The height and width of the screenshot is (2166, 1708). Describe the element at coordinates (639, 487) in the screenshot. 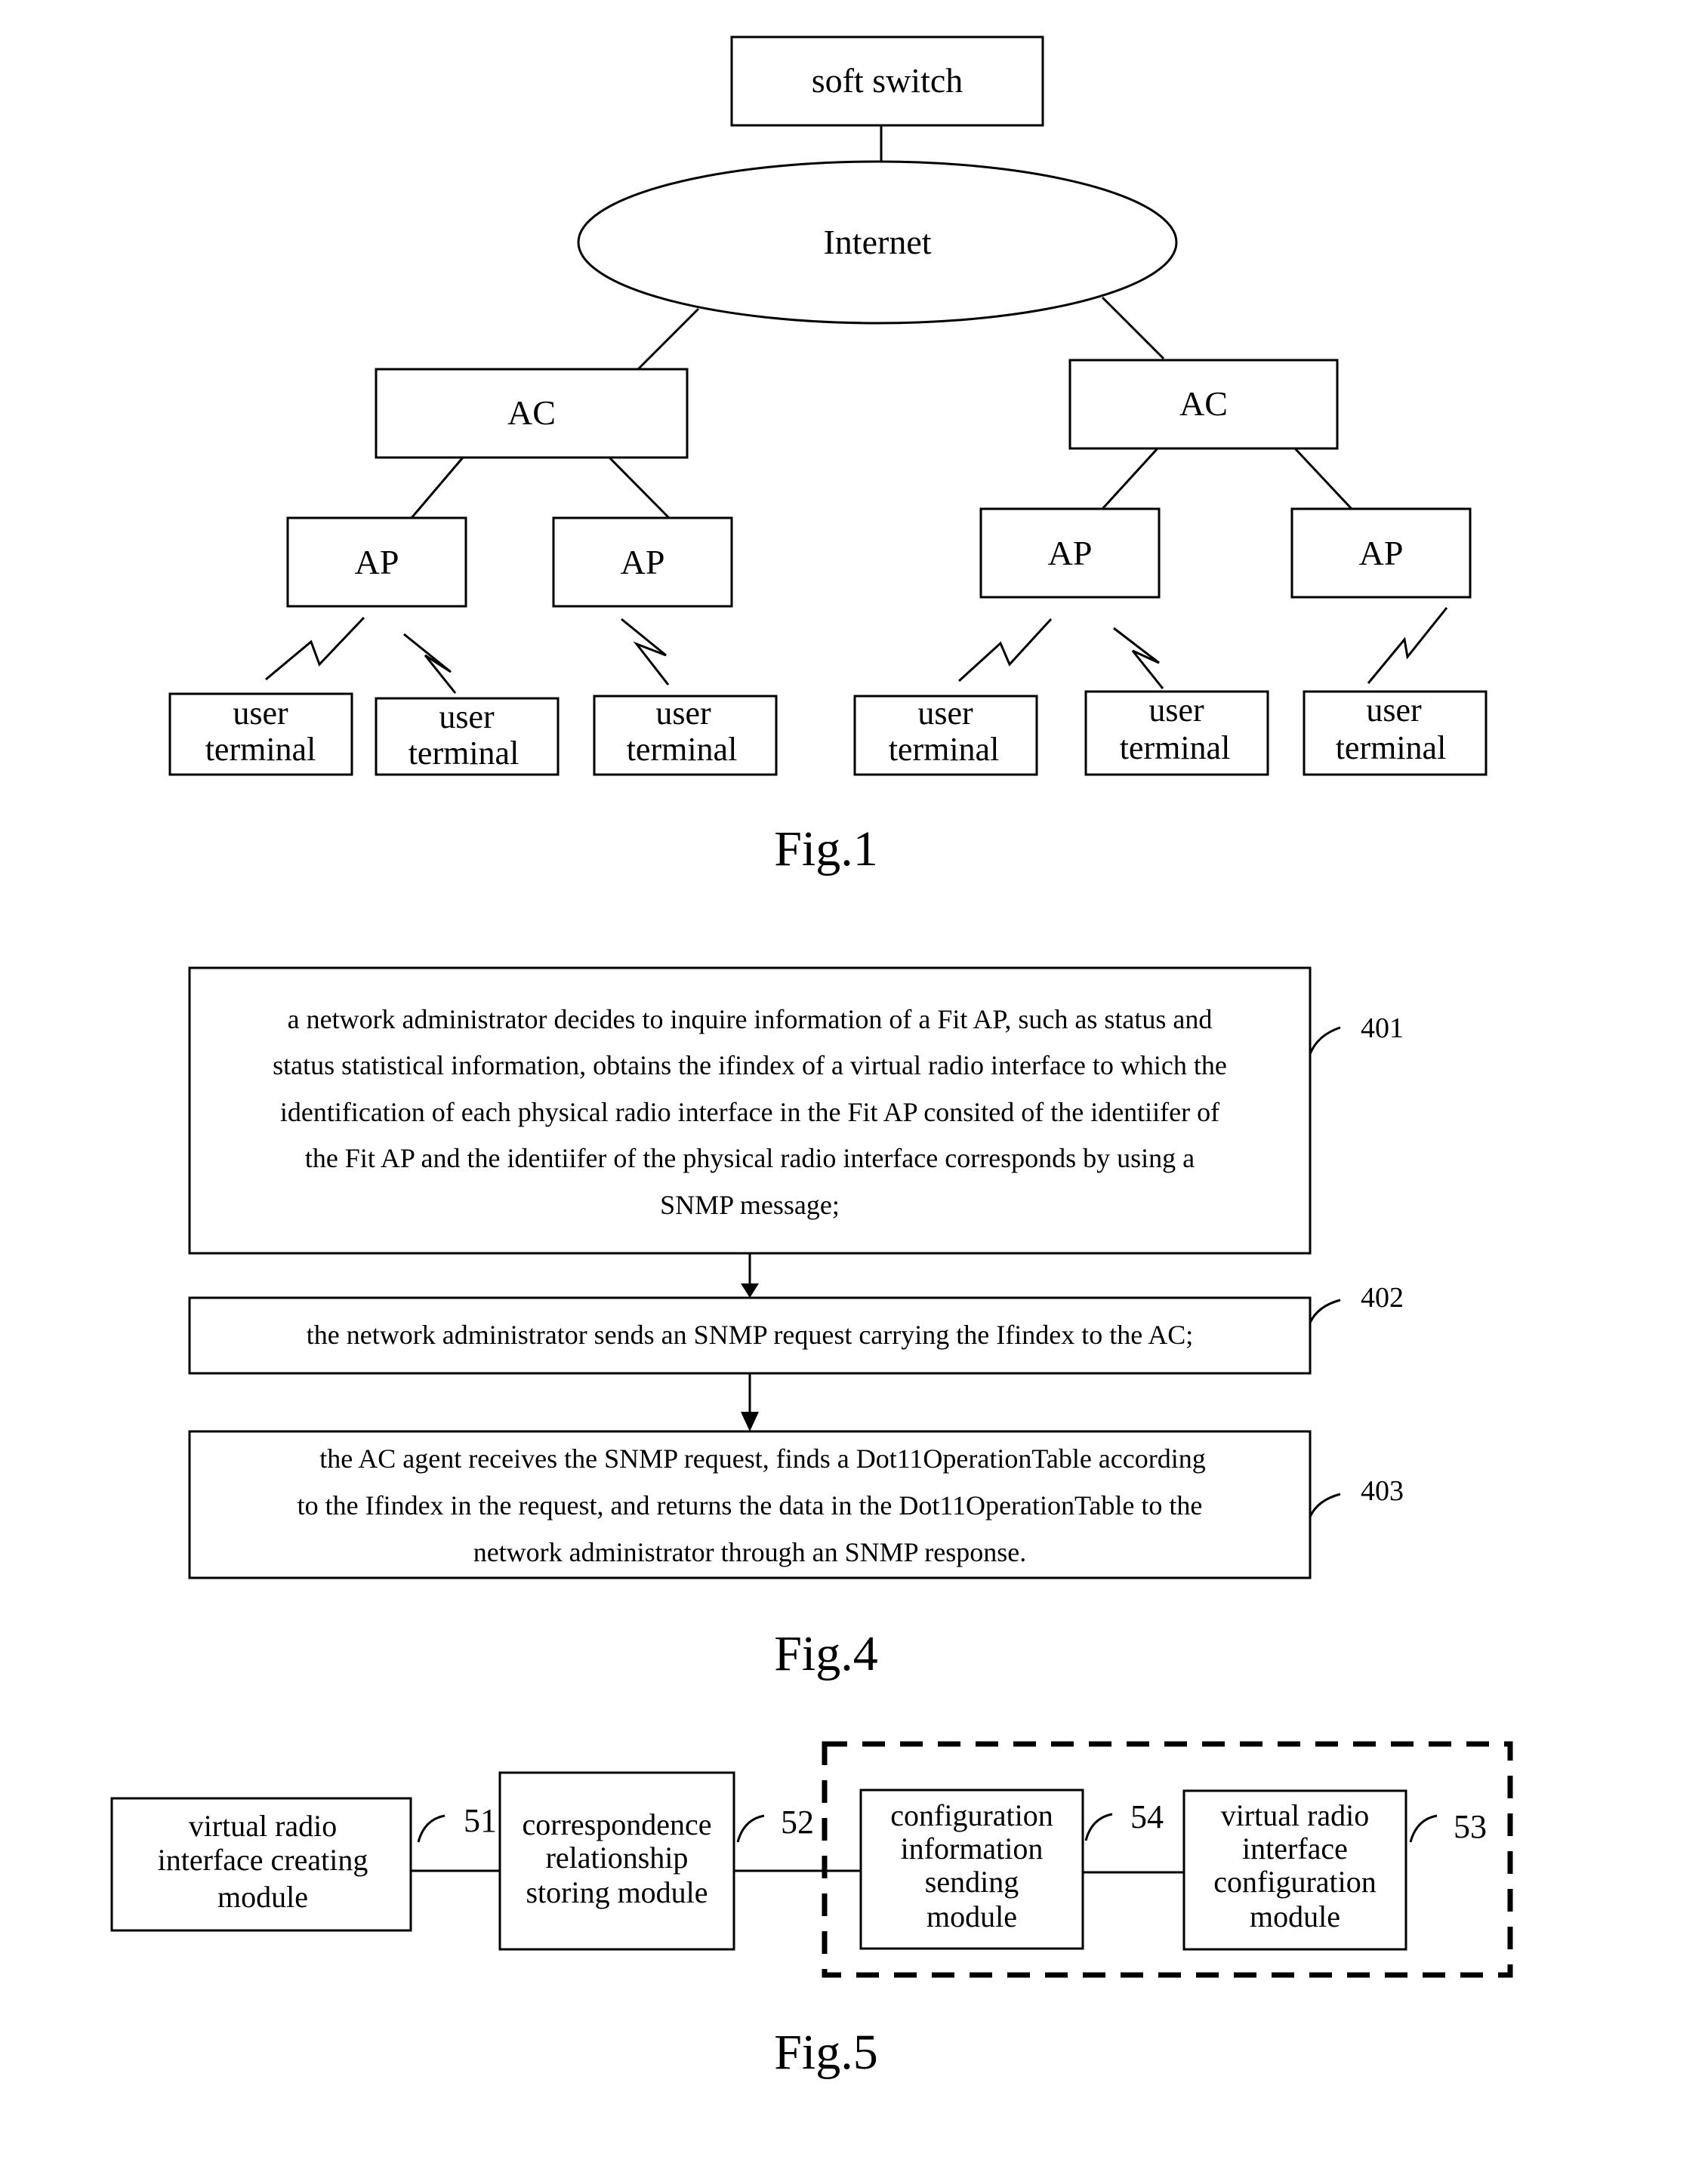

I see `link-ac-left-ap2` at that location.